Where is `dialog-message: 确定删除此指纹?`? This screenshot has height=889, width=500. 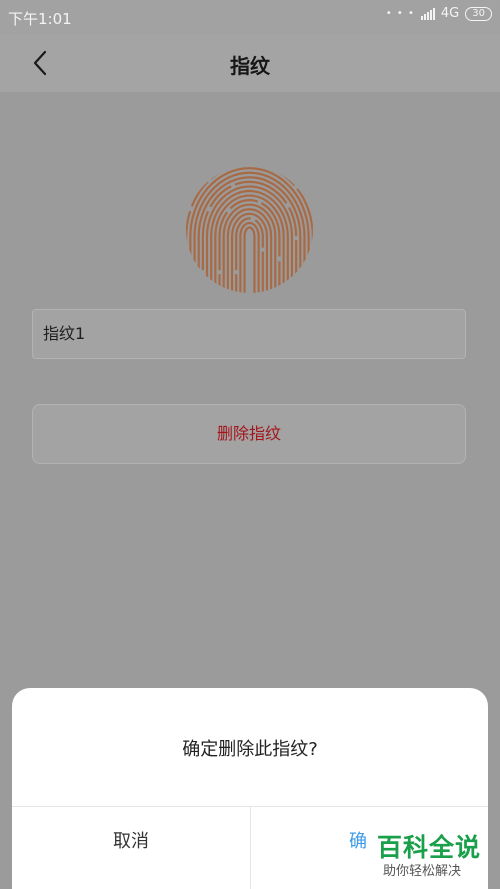
dialog-message: 确定删除此指纹? is located at coordinates (250, 749).